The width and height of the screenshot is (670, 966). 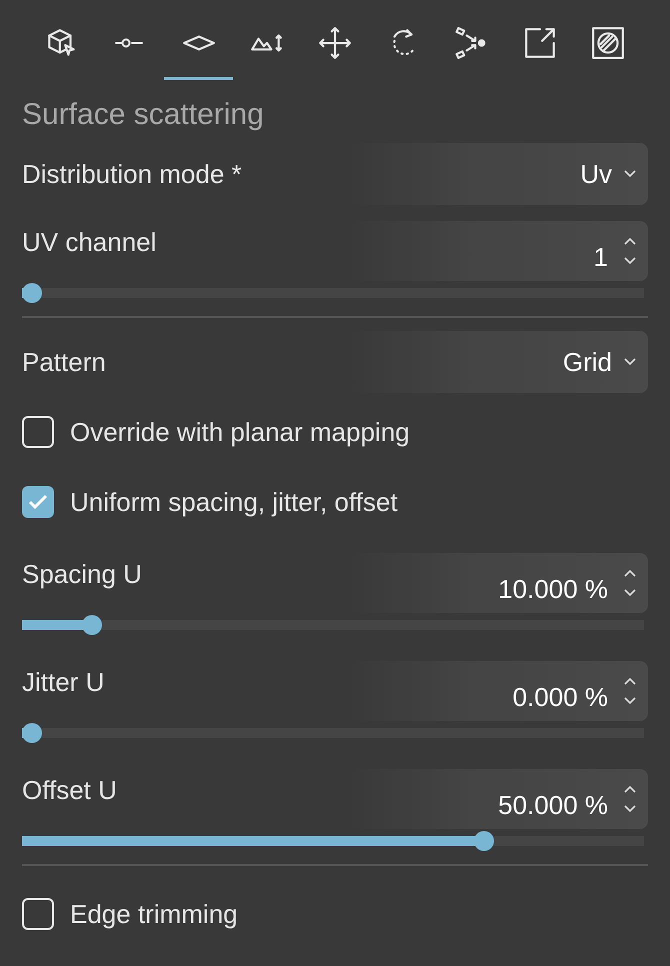 What do you see at coordinates (560, 697) in the screenshot?
I see `number-value: 0.000 %` at bounding box center [560, 697].